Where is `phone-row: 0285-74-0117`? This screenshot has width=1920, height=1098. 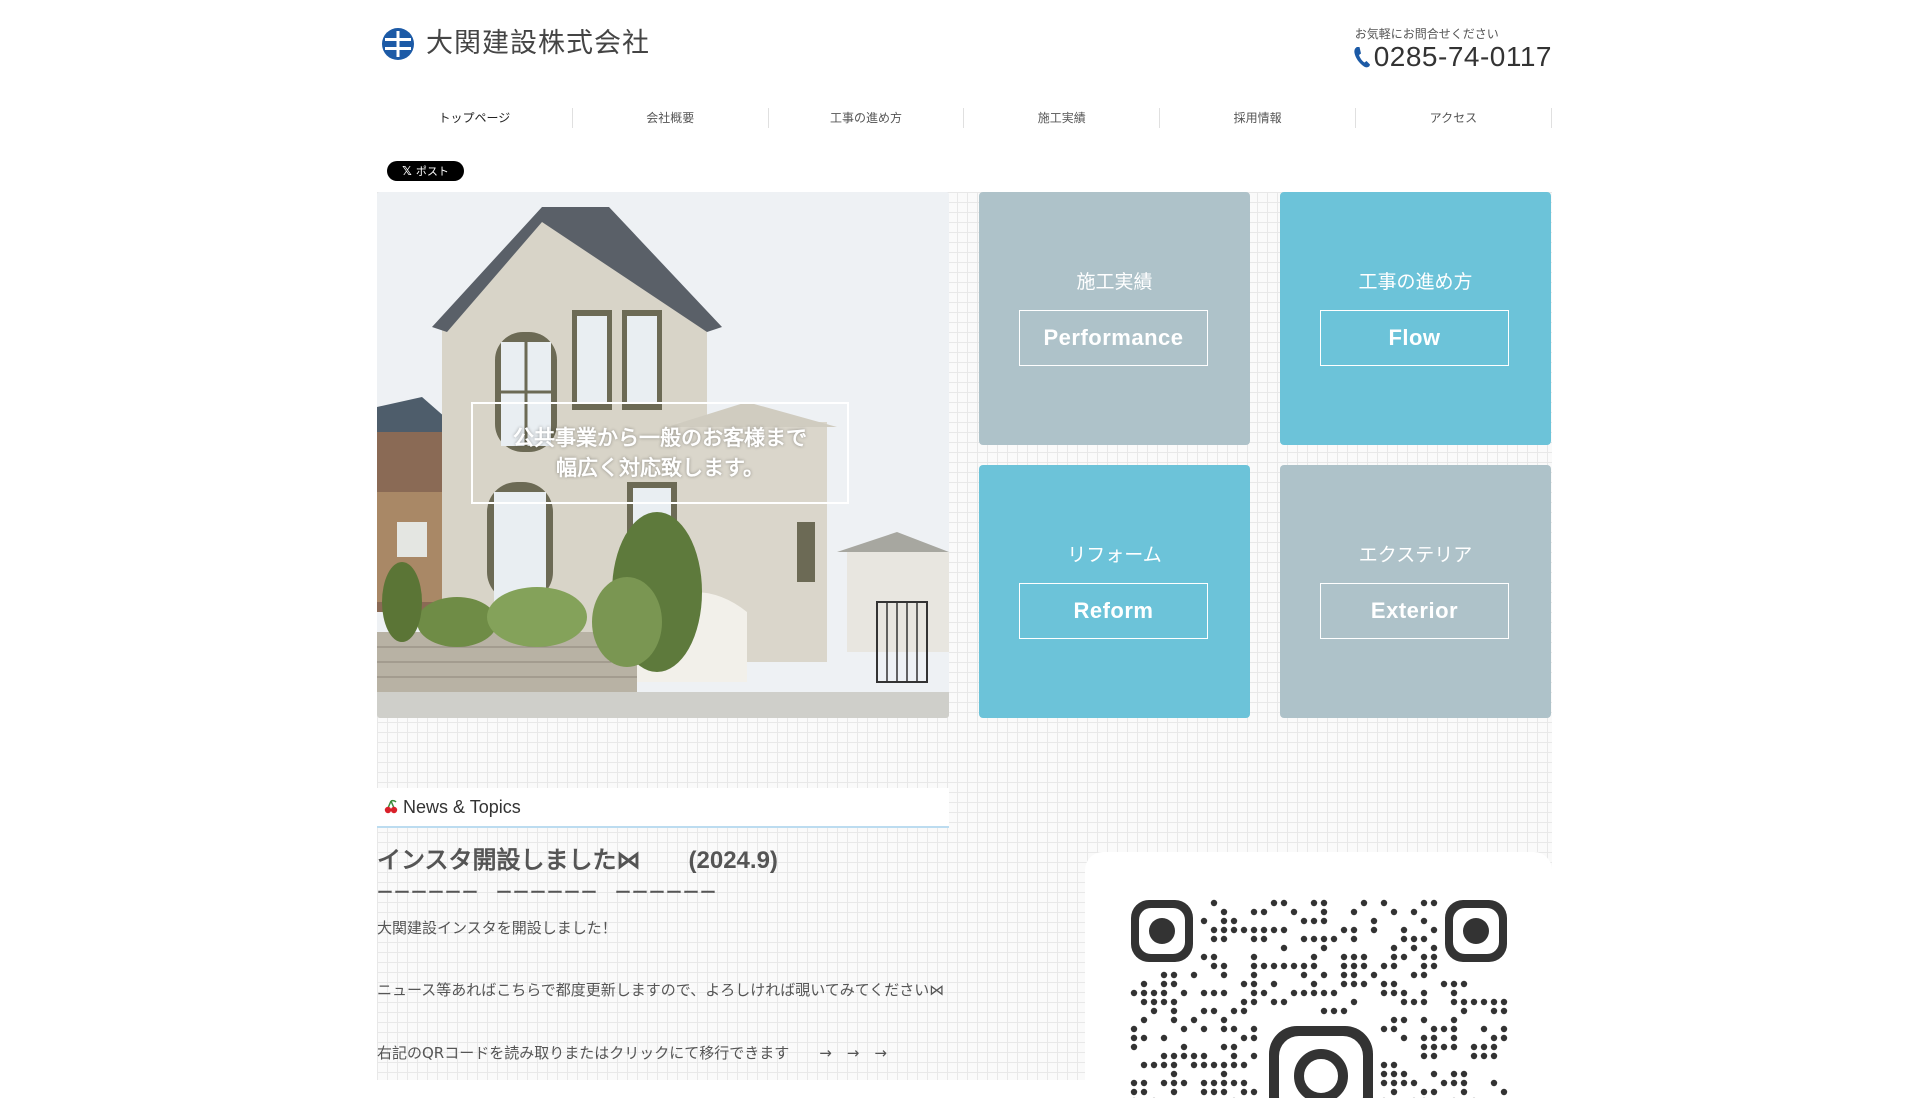
phone-row: 0285-74-0117 is located at coordinates (1452, 57).